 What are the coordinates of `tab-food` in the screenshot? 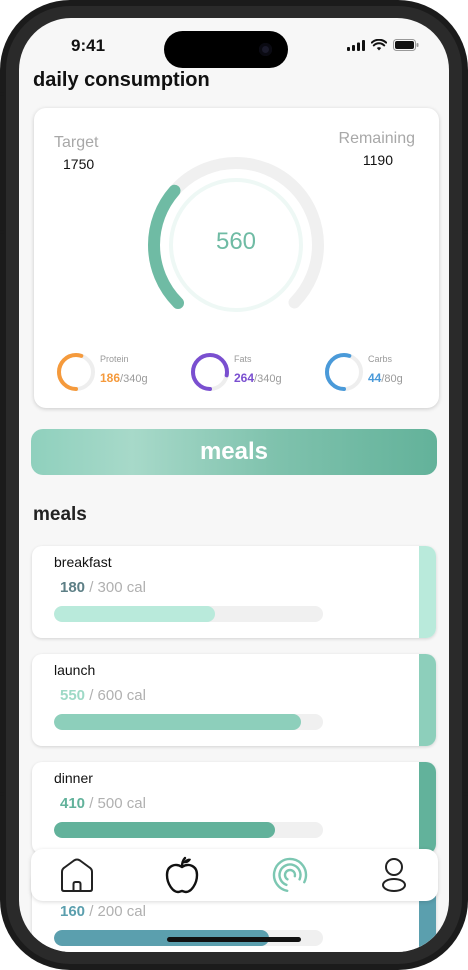 It's located at (182, 875).